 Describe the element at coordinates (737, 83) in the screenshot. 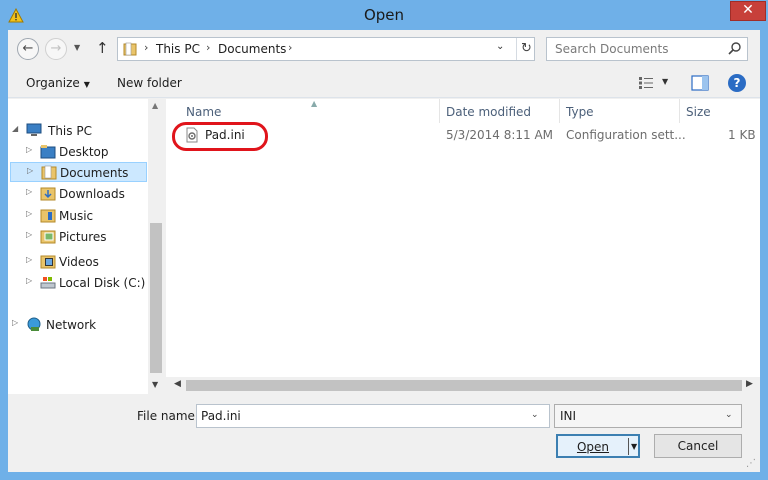

I see `help-icon: ?` at that location.